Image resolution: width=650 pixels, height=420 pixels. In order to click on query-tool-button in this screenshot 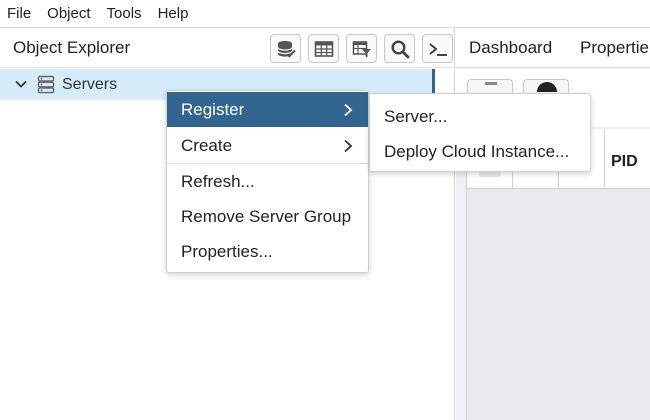, I will do `click(285, 48)`.